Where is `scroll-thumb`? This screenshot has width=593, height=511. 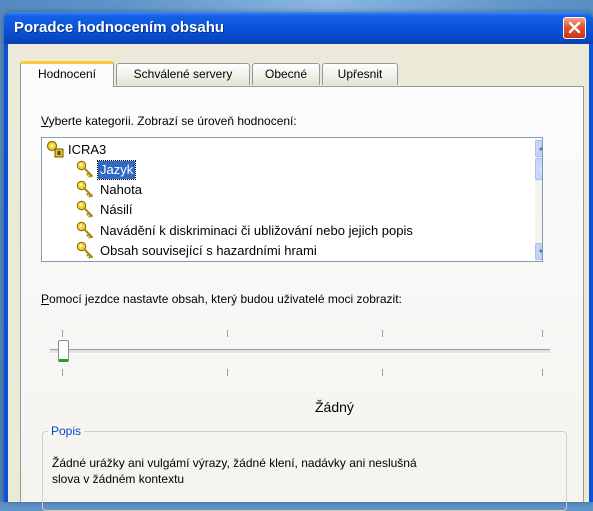 scroll-thumb is located at coordinates (538, 169).